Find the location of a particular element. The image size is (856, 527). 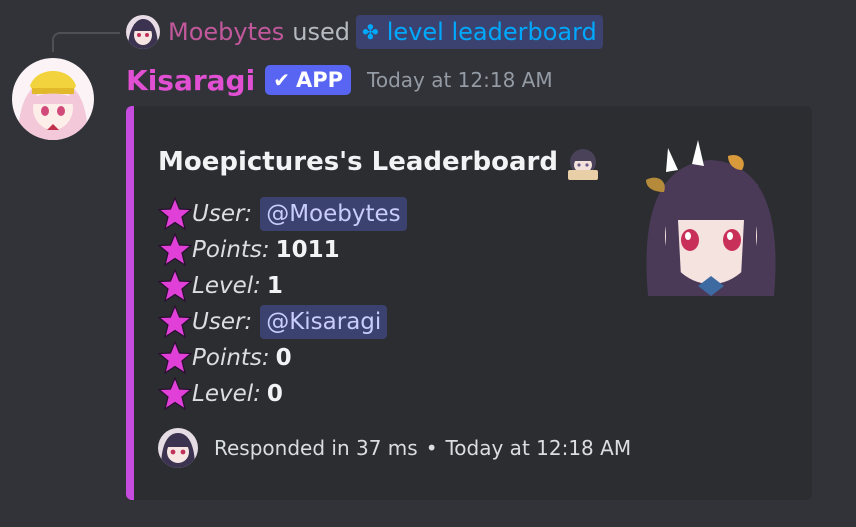

app-badge: ✔ APP is located at coordinates (308, 80).